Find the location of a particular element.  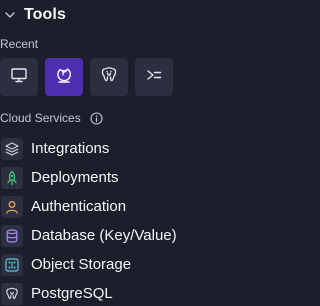

service-item-object-storage: Object Storage is located at coordinates (88, 264).